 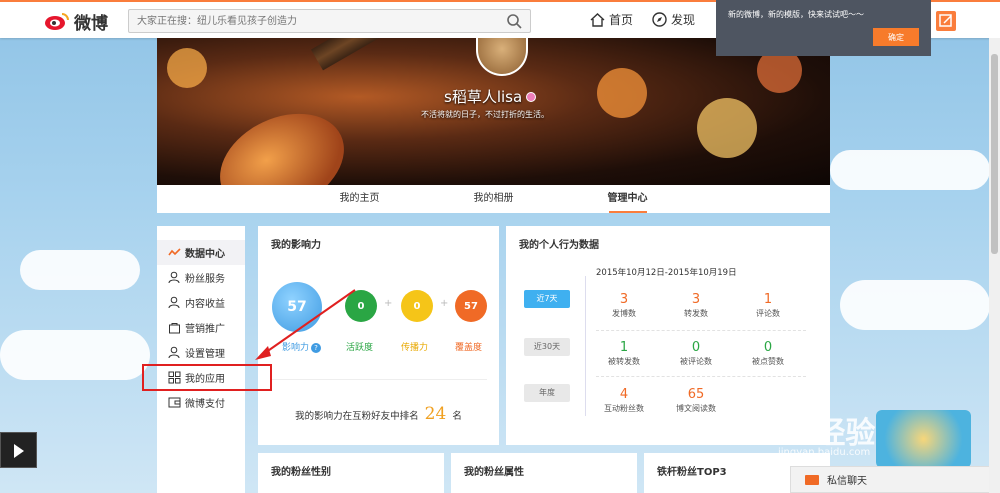 I want to click on stat-reposted: 1 被转发数, so click(x=624, y=353).